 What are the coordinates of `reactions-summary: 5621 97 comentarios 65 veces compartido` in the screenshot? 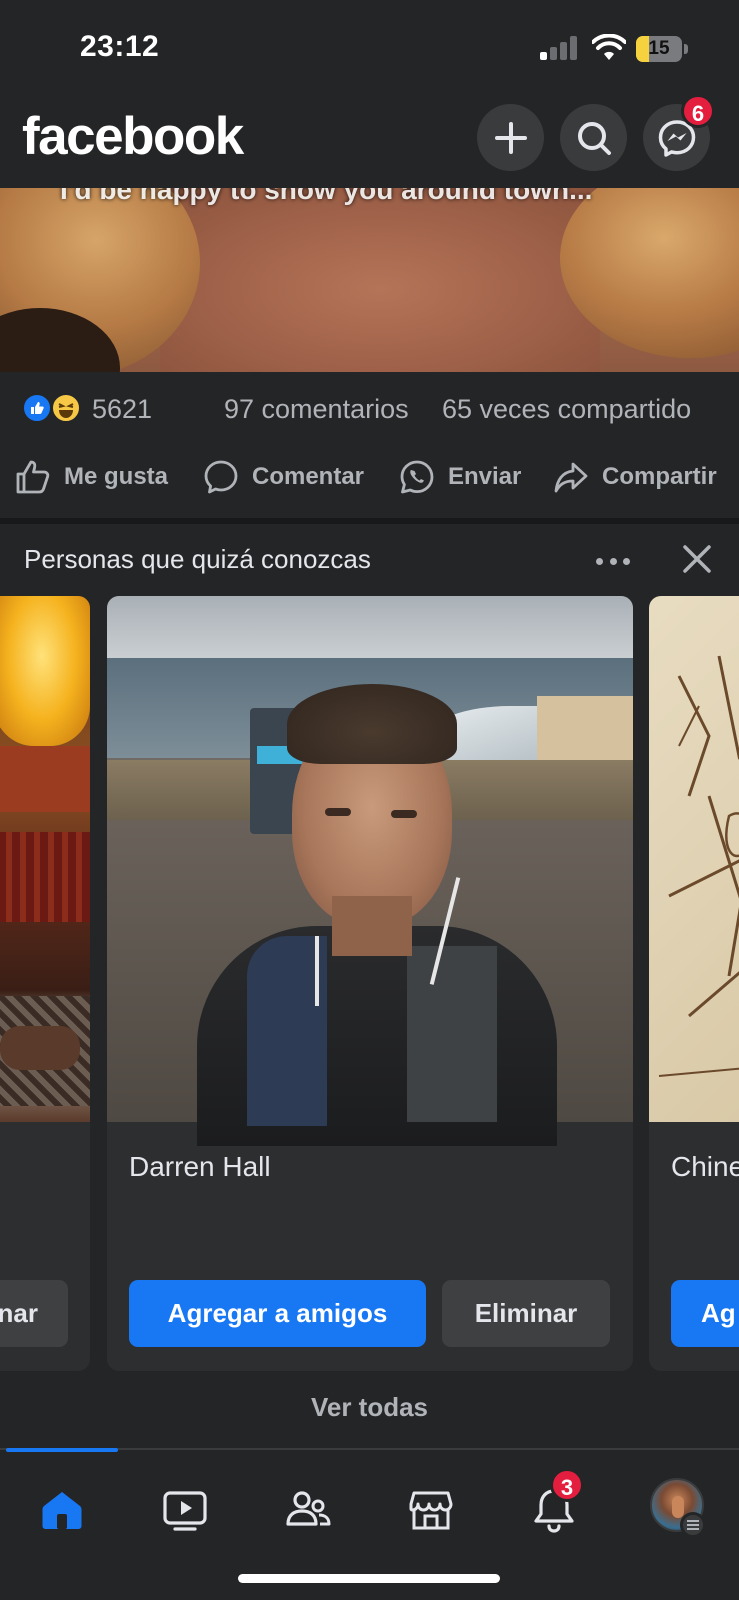 It's located at (369, 405).